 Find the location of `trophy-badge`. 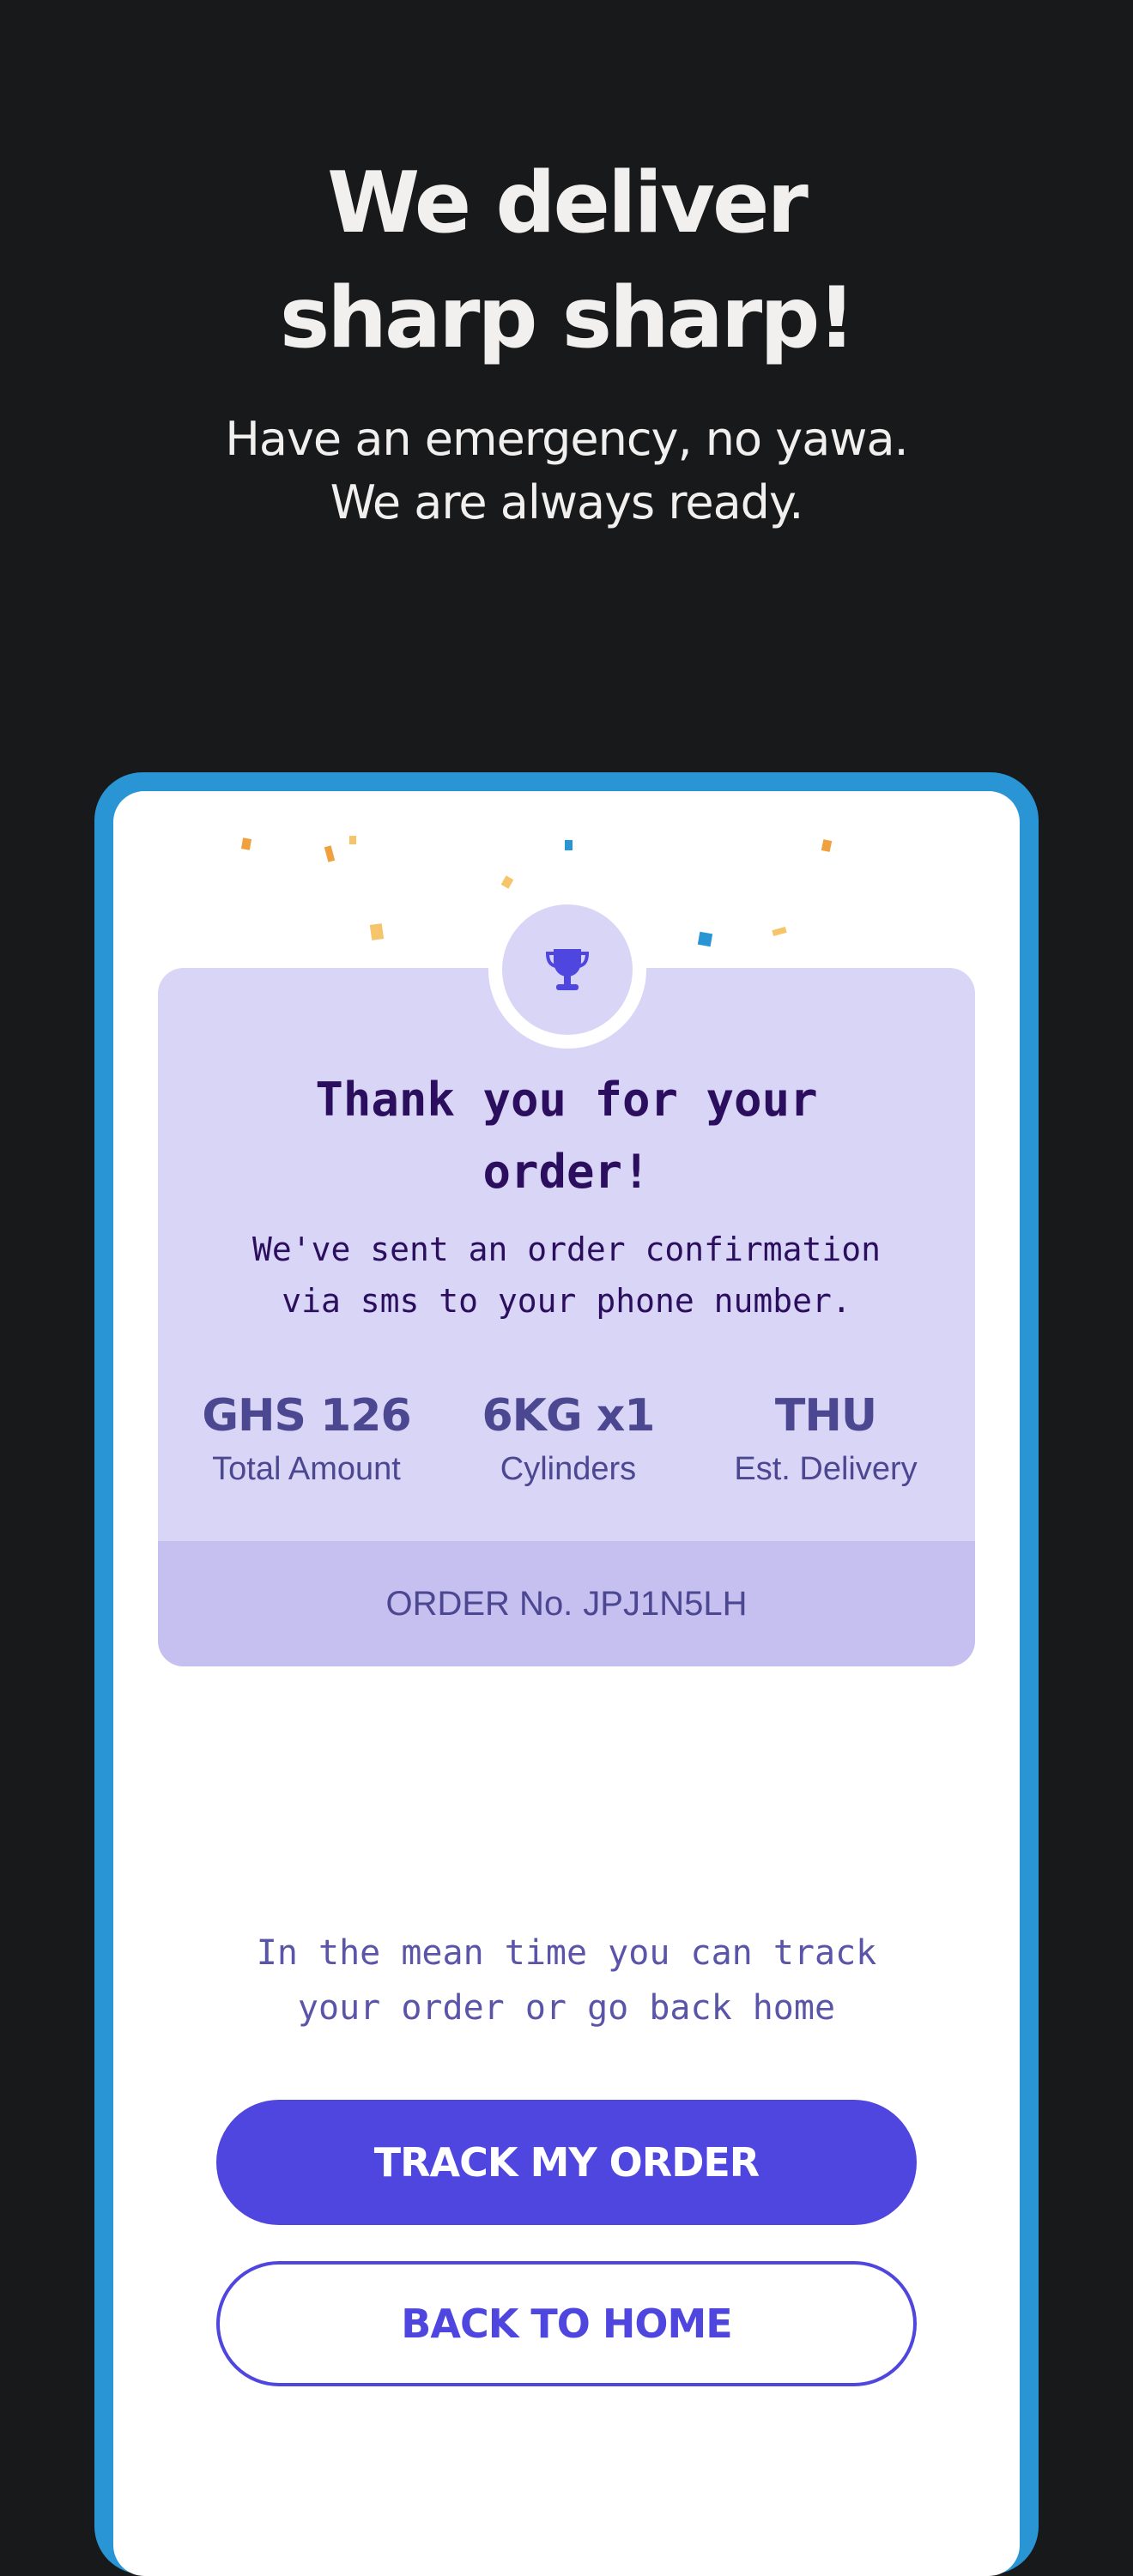

trophy-badge is located at coordinates (567, 970).